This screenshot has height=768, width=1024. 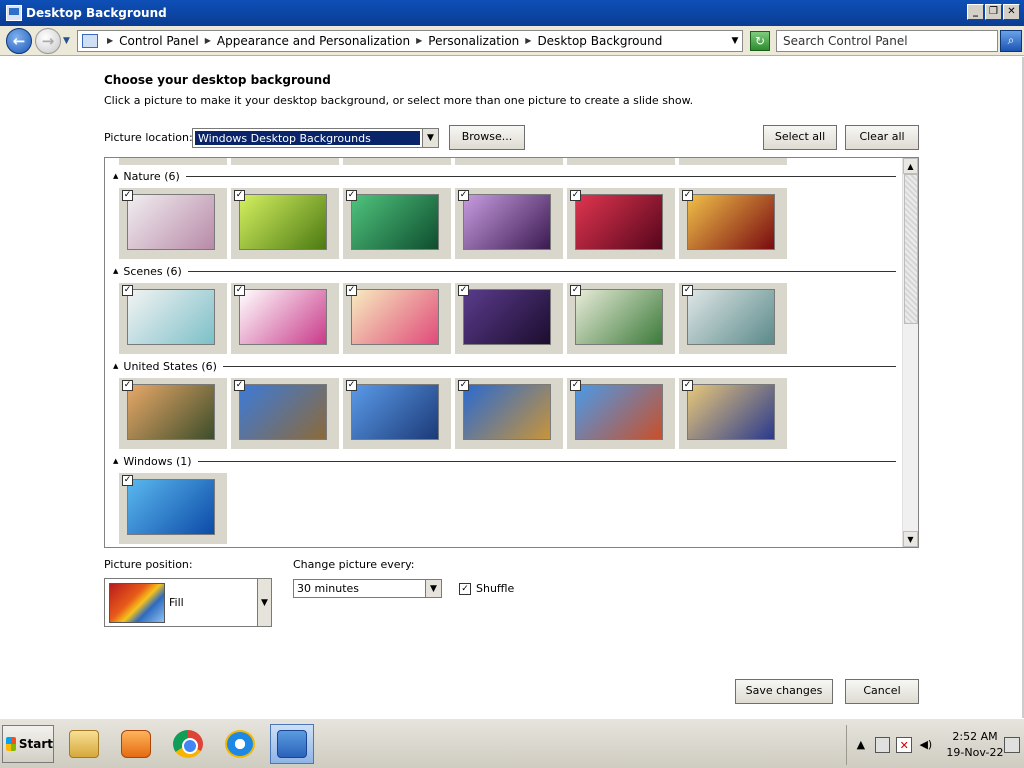 What do you see at coordinates (313, 41) in the screenshot?
I see `breadcrumb-appearance: Appearance and Personalization` at bounding box center [313, 41].